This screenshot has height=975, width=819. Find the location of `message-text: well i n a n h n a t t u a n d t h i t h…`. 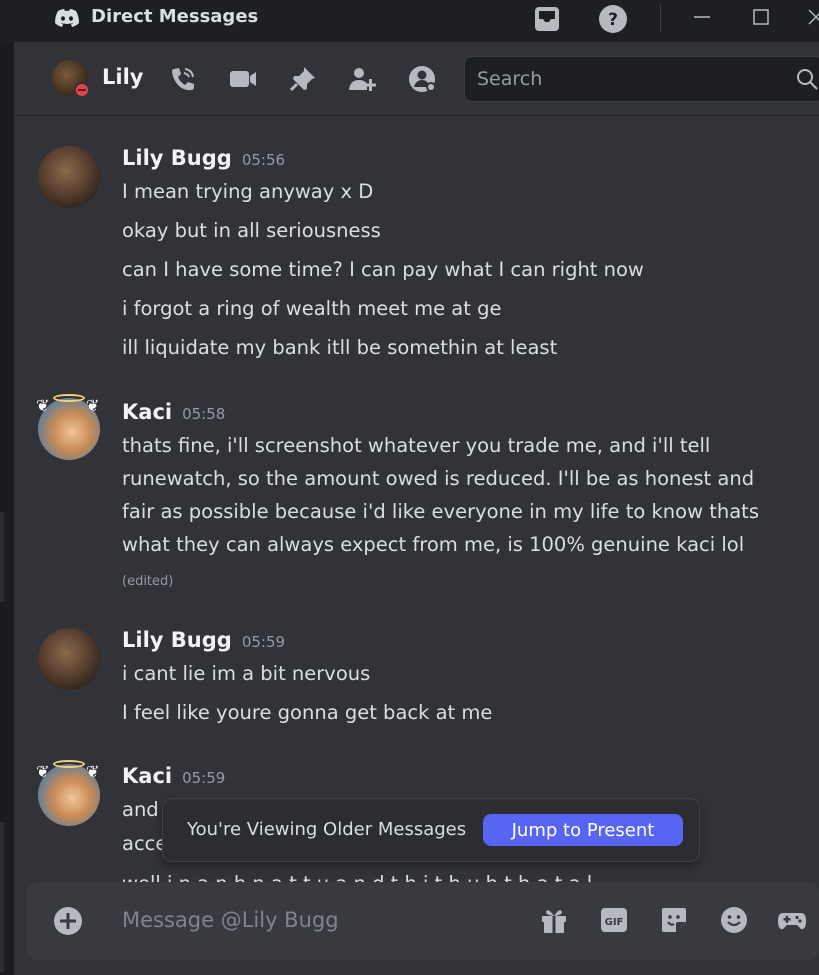

message-text: well i n a n h n a t t u a n d t h i t h… is located at coordinates (357, 877).